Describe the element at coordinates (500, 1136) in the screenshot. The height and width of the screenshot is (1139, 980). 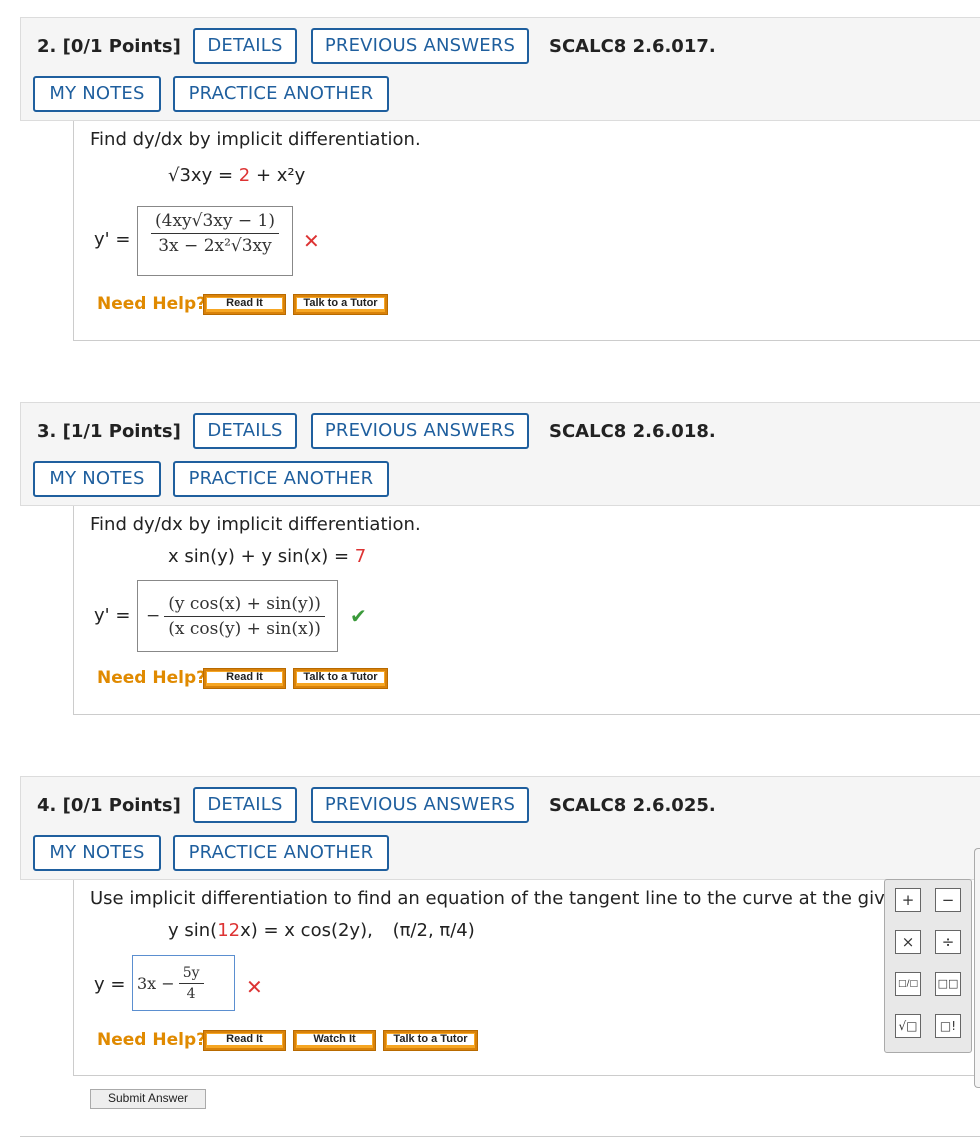
I see `divider` at that location.